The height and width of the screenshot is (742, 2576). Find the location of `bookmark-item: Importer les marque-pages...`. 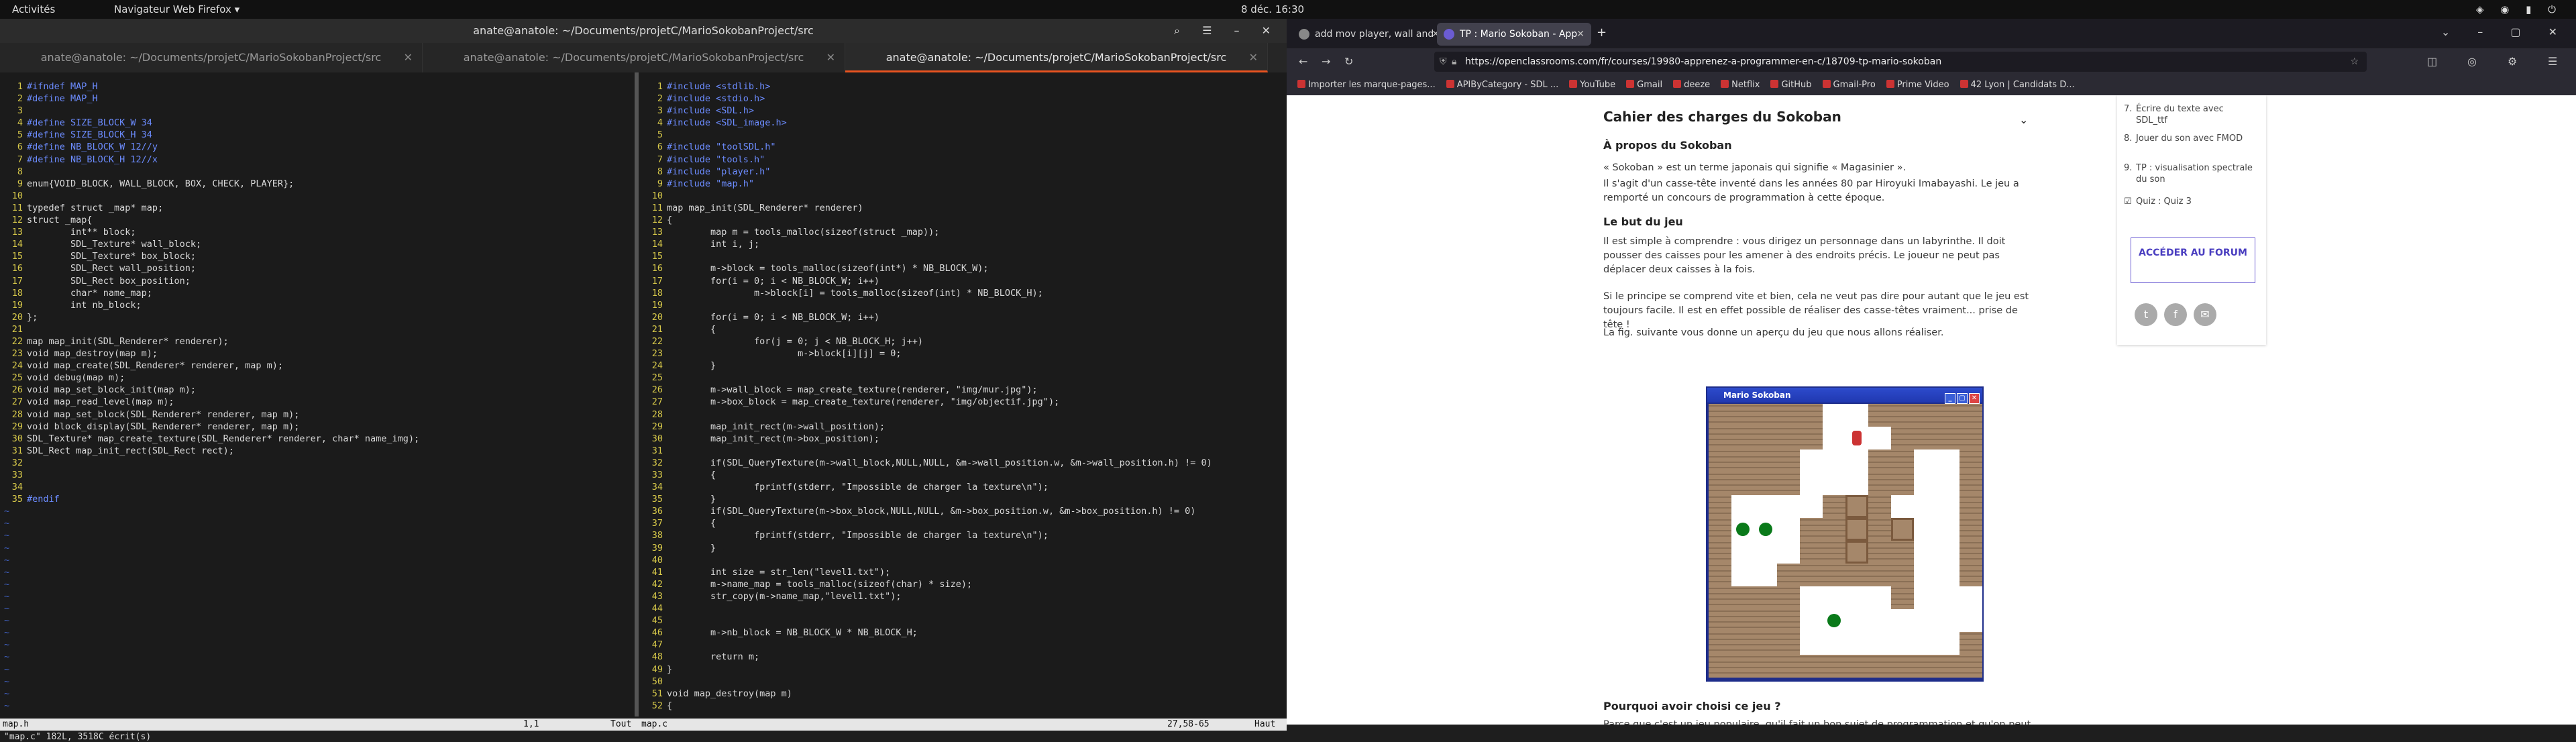

bookmark-item: Importer les marque-pages... is located at coordinates (1366, 85).